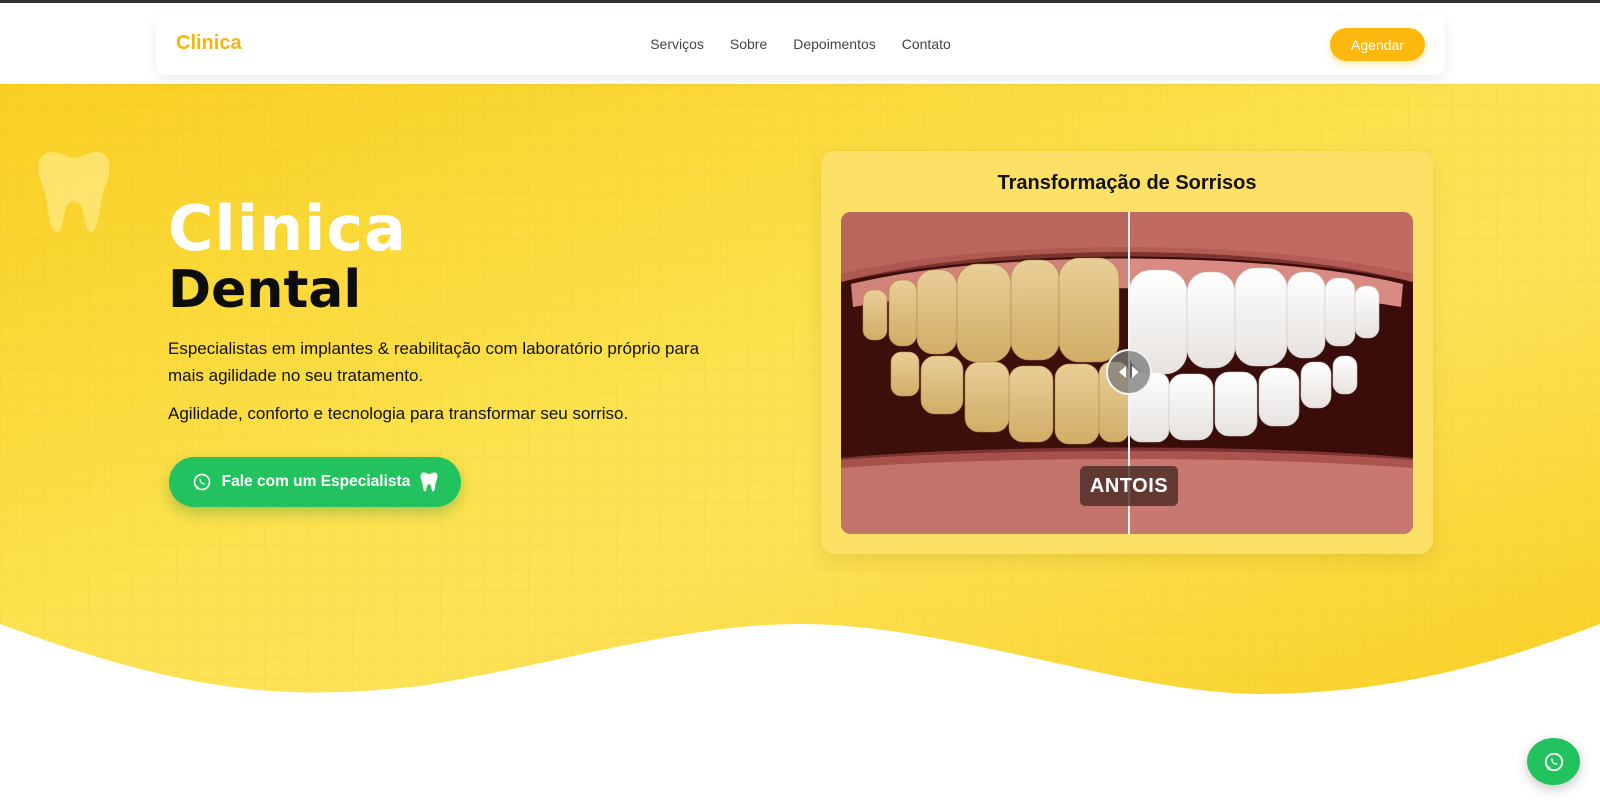  I want to click on whatsapp-floating-button, so click(1553, 761).